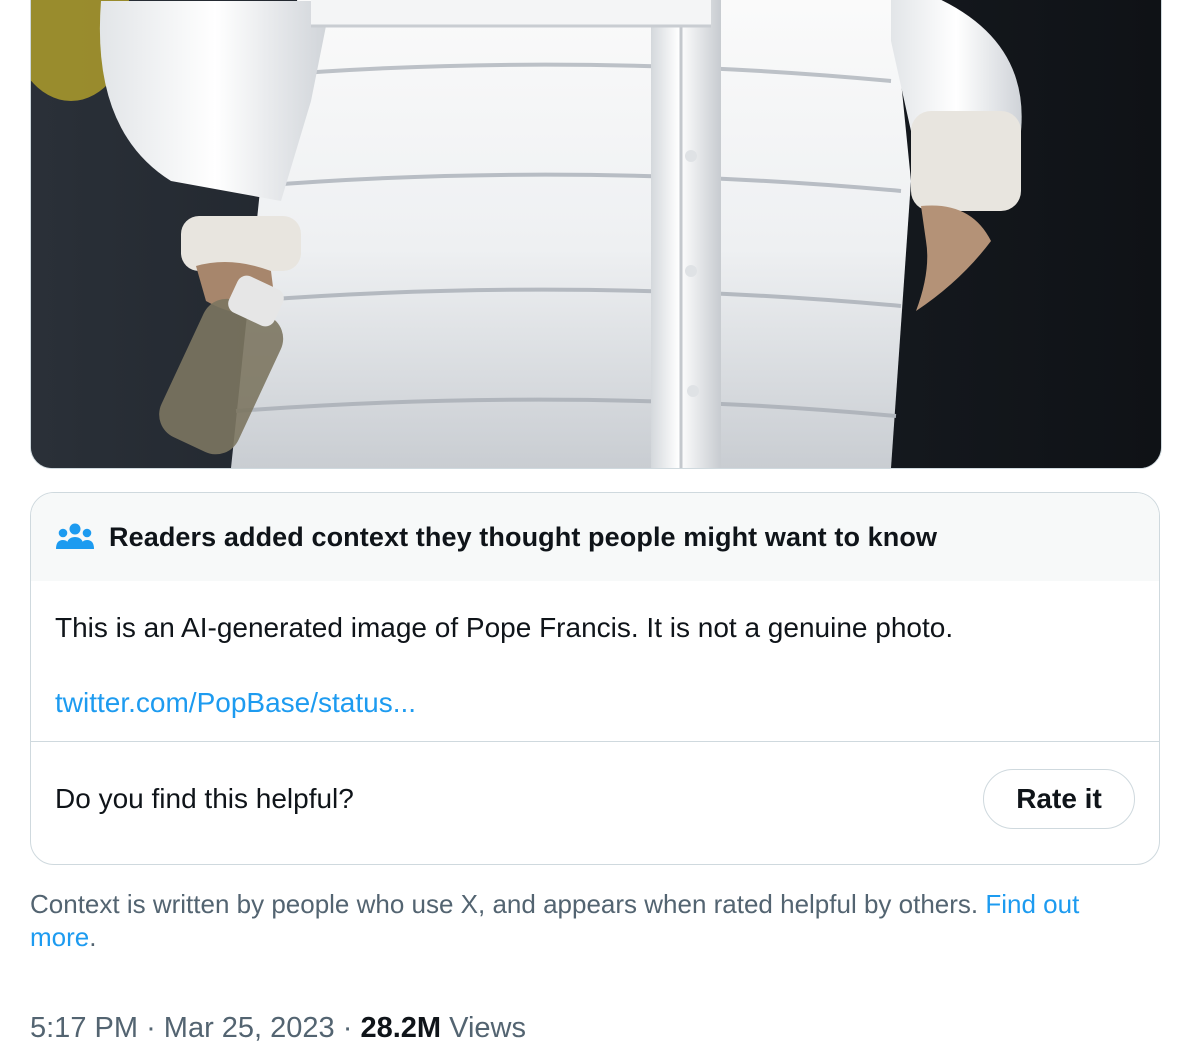  I want to click on tweet-meta: 5:17 PM · Mar 25, 2023 · 28.2M Views, so click(278, 1028).